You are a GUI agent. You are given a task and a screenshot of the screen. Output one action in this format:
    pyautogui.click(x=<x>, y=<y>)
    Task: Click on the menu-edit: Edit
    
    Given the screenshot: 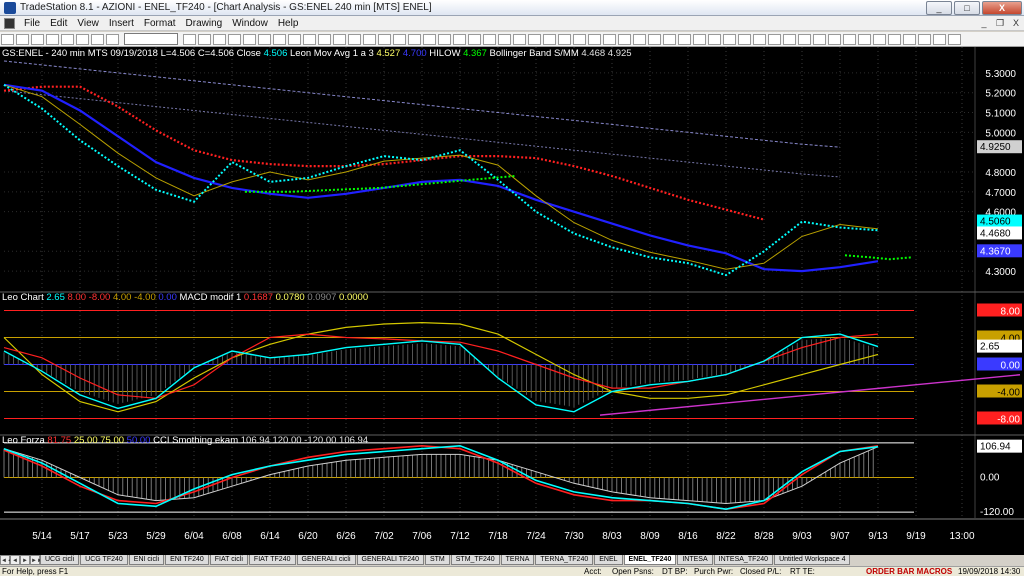 What is the action you would take?
    pyautogui.click(x=58, y=23)
    